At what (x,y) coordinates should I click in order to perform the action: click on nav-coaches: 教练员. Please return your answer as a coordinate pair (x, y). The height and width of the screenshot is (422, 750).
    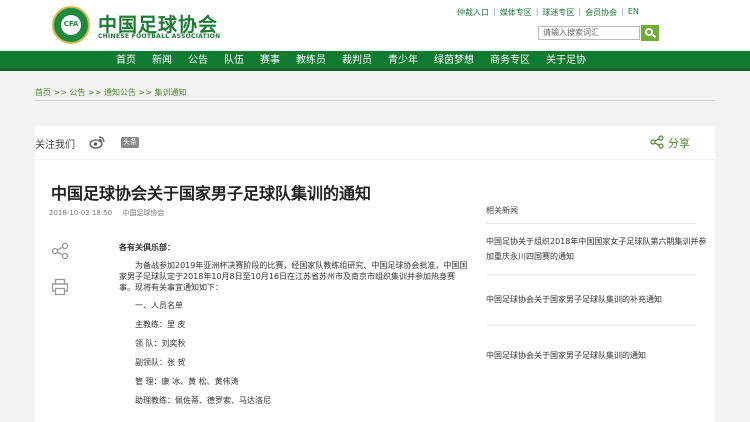
    Looking at the image, I should click on (311, 61).